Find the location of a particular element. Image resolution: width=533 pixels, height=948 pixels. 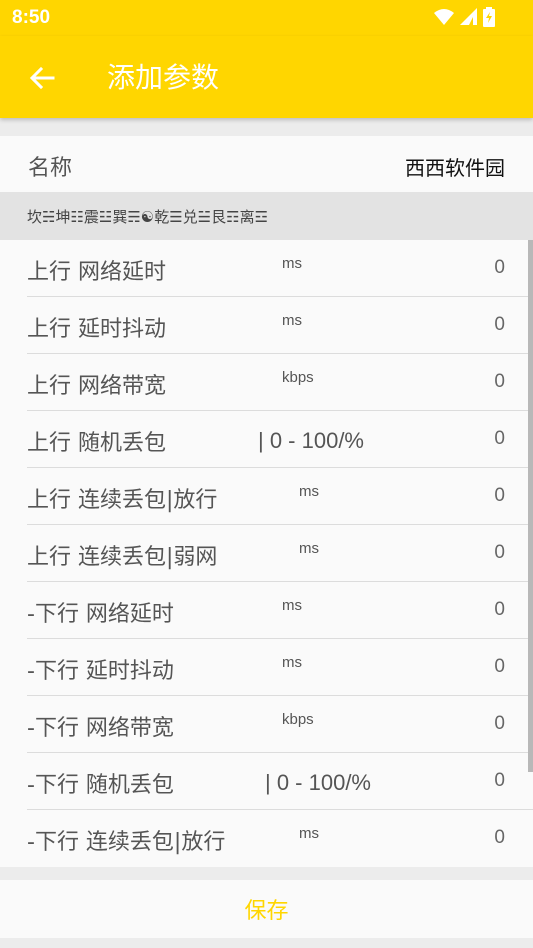

save-button: 保存 is located at coordinates (266, 909).